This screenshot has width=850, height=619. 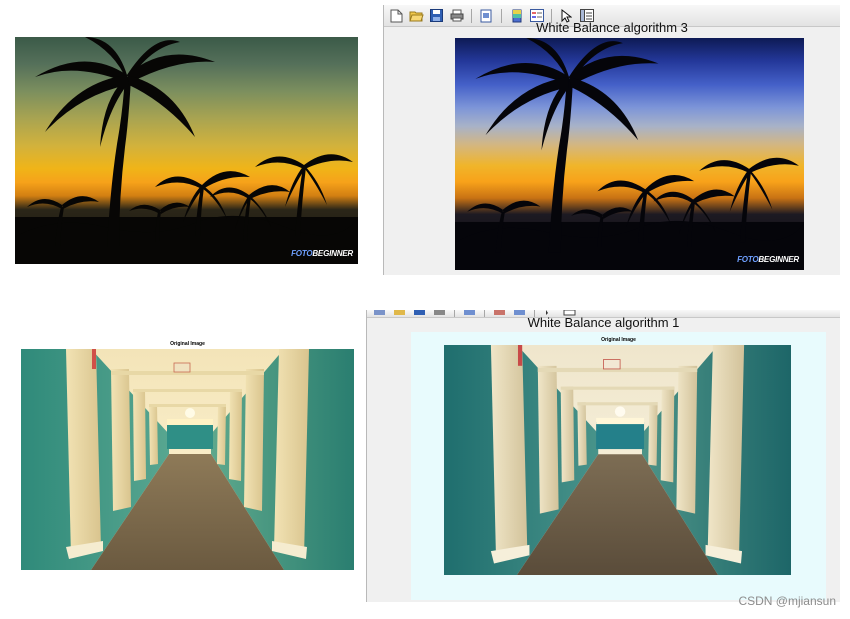 I want to click on subplot-title: Original Image, so click(x=618, y=340).